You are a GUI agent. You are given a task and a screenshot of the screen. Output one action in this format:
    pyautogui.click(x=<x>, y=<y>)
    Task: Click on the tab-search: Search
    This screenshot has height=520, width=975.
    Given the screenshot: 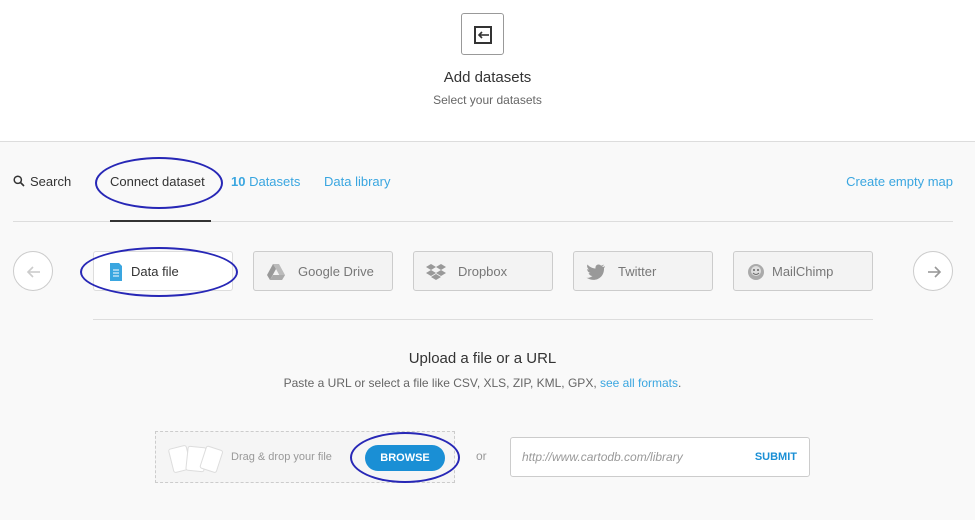 What is the action you would take?
    pyautogui.click(x=42, y=181)
    